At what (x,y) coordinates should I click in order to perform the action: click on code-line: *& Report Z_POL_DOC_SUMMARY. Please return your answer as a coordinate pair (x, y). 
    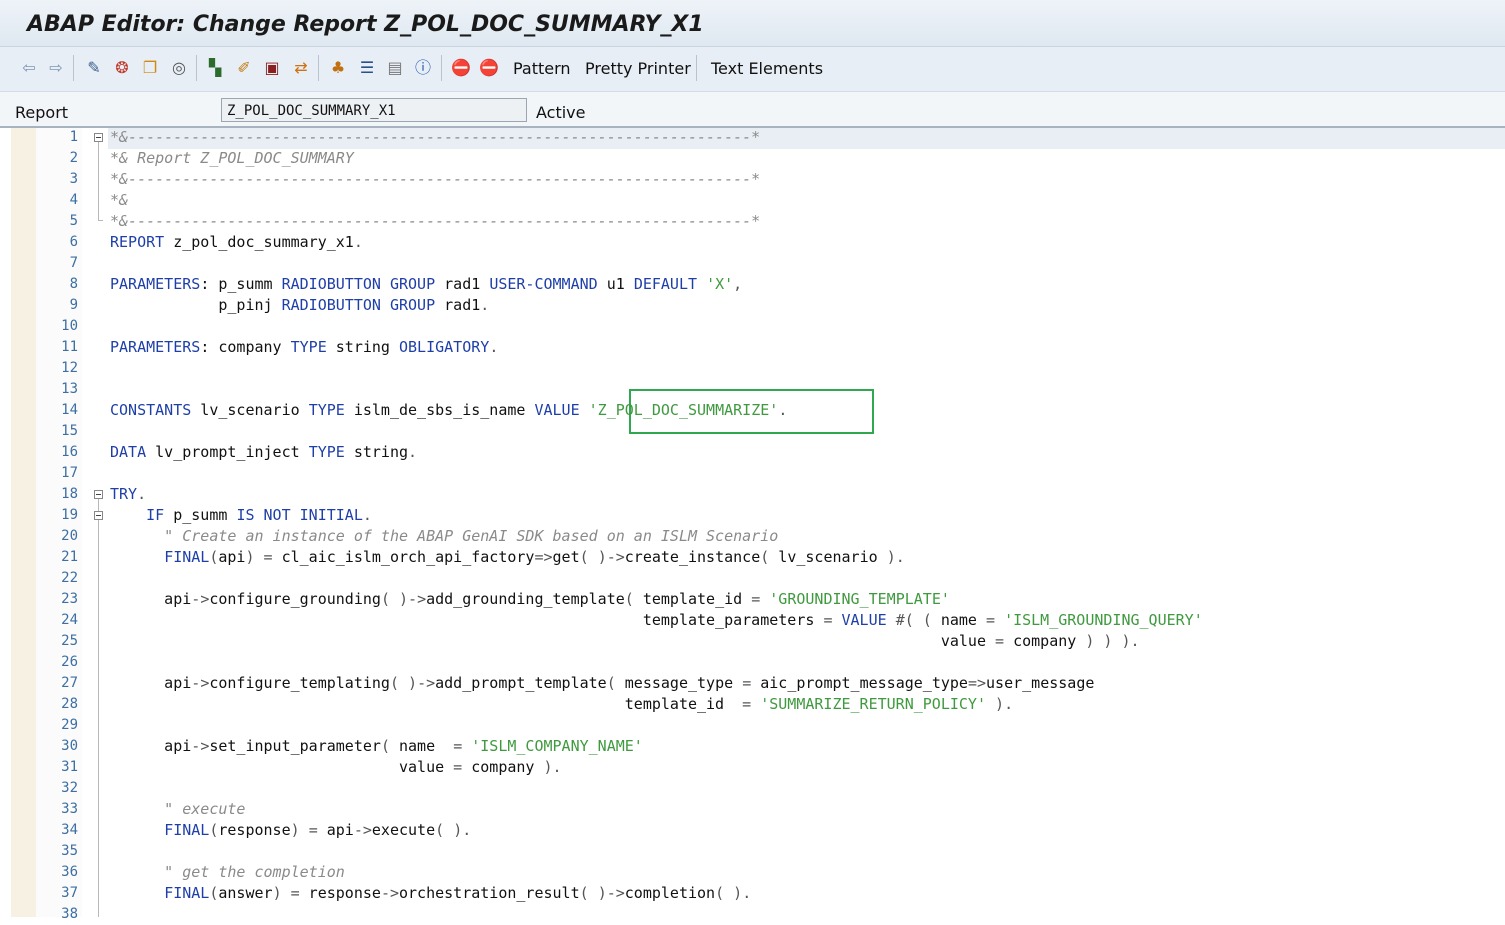
    Looking at the image, I should click on (232, 158).